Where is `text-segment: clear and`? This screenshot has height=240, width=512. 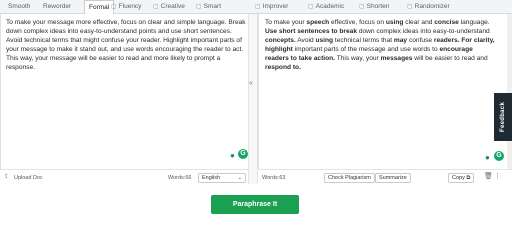 text-segment: clear and is located at coordinates (419, 22).